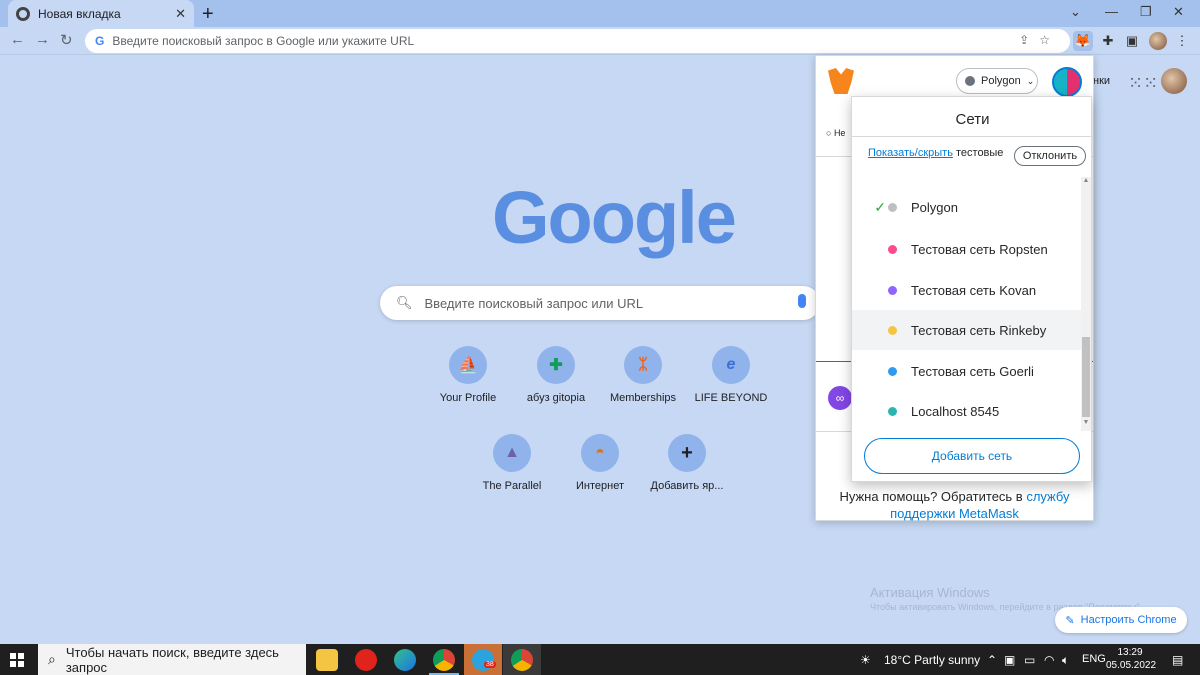  What do you see at coordinates (1049, 40) in the screenshot?
I see `bookmark-star-icon: ☆` at bounding box center [1049, 40].